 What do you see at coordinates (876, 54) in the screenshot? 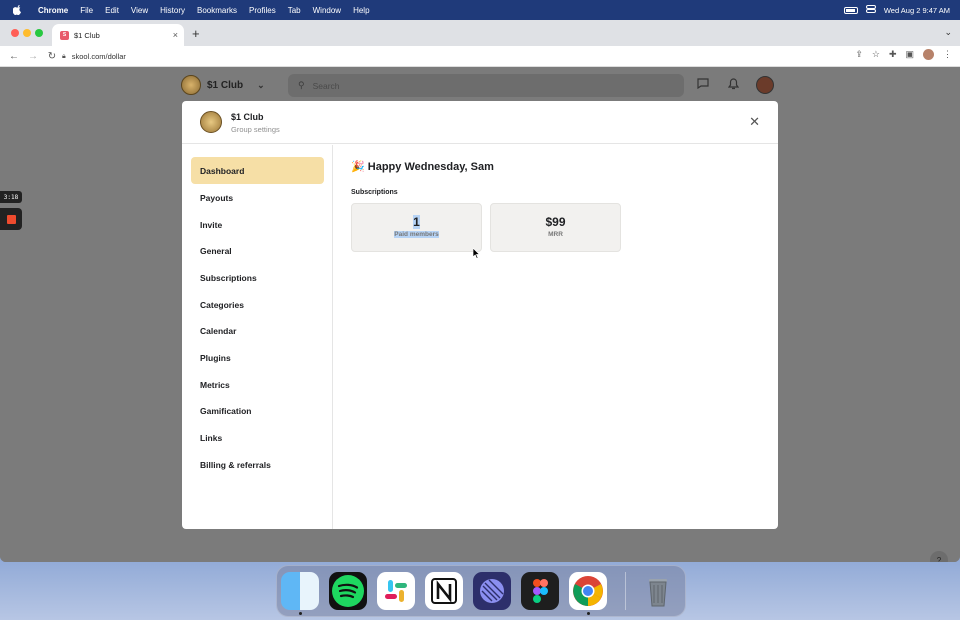
I see `bookmark-star-icon: ☆` at bounding box center [876, 54].